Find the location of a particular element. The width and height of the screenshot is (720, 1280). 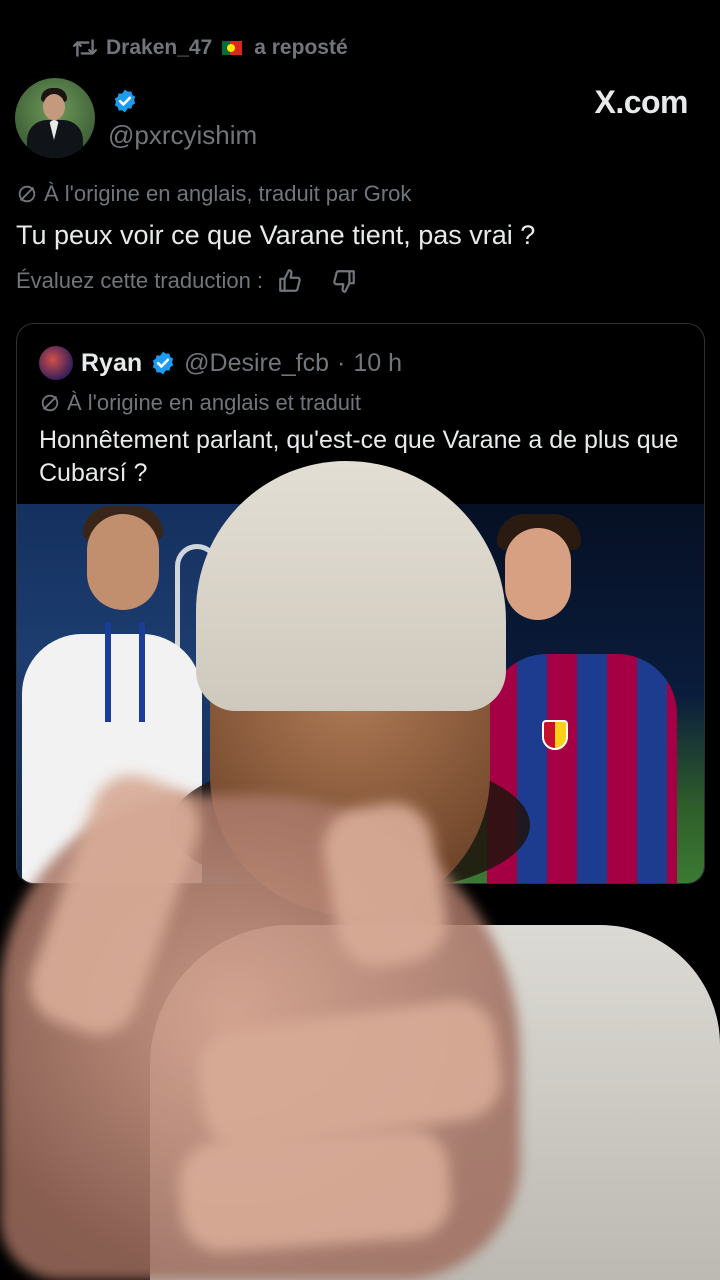

rate-translation: Évaluez cette traduction : is located at coordinates (186, 281).